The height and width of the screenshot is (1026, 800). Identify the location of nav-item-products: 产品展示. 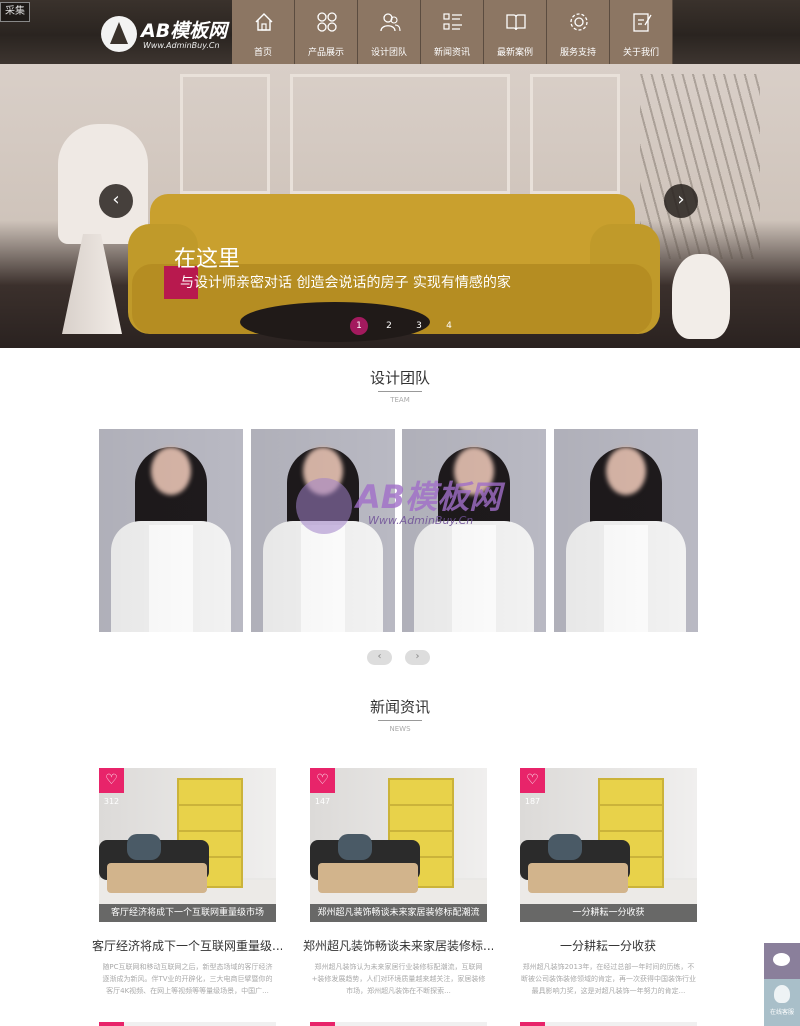
(326, 32).